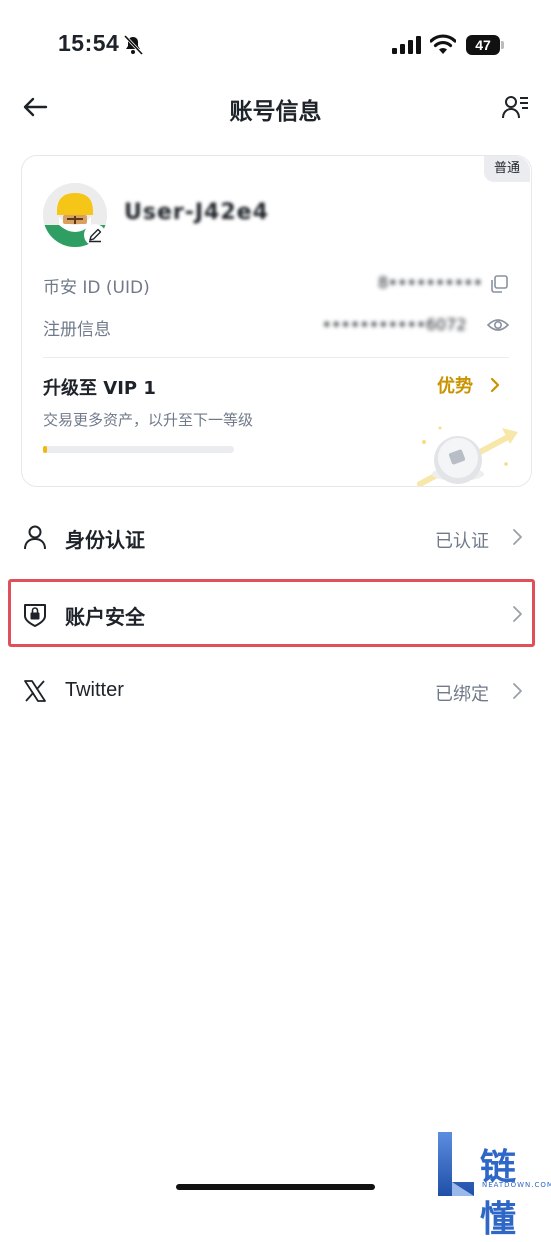 Image resolution: width=551 pixels, height=1242 pixels. Describe the element at coordinates (394, 324) in the screenshot. I see `registration-value: •••••••••••6072` at that location.